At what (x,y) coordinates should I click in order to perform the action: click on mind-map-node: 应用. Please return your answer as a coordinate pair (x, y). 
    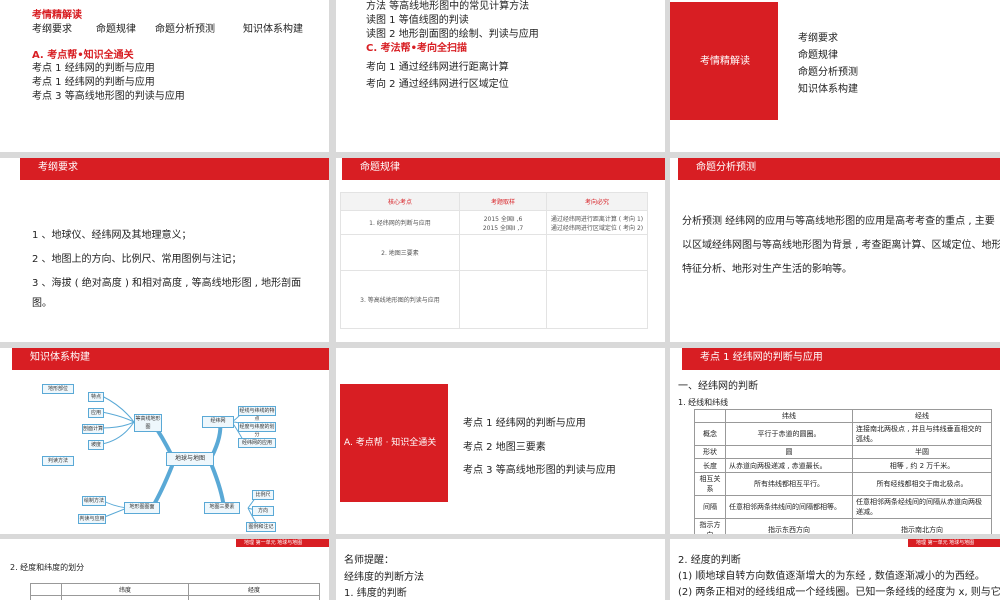
    Looking at the image, I should click on (96, 413).